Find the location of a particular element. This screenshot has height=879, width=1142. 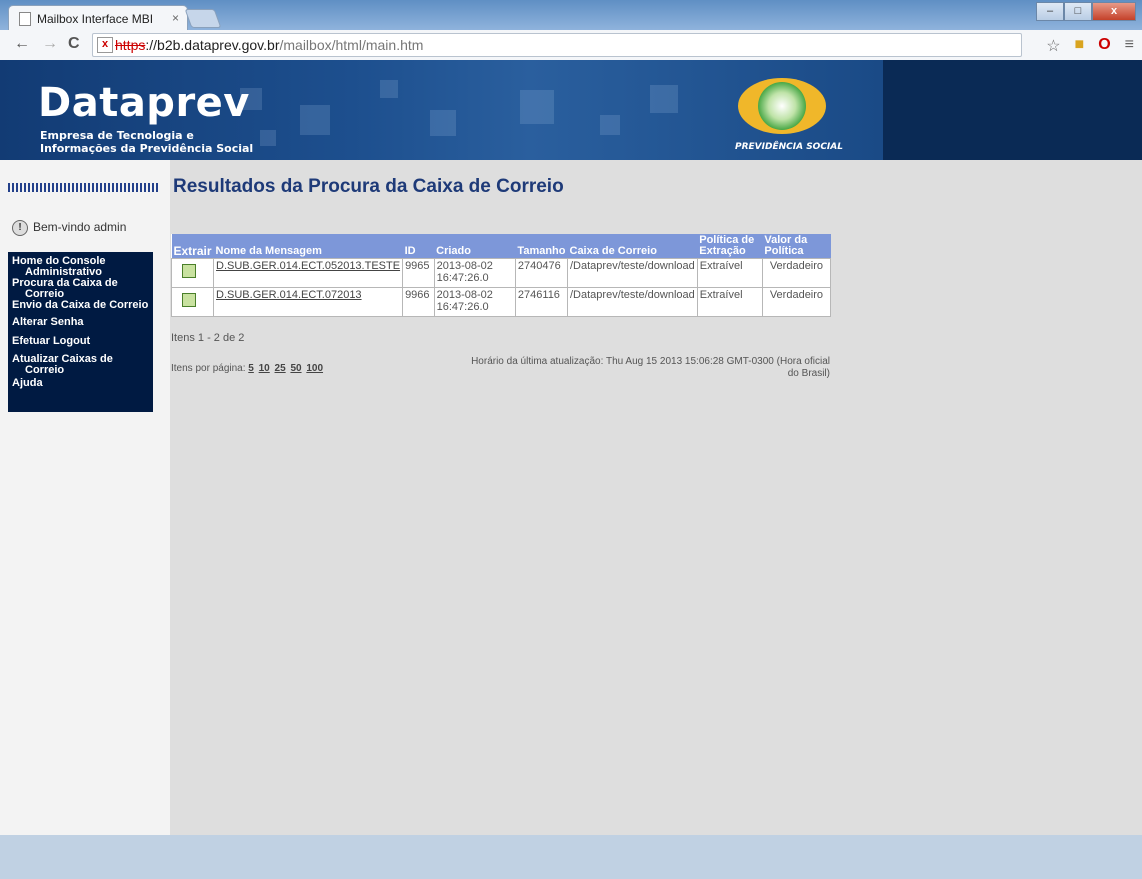

new-tab-button is located at coordinates (203, 18).